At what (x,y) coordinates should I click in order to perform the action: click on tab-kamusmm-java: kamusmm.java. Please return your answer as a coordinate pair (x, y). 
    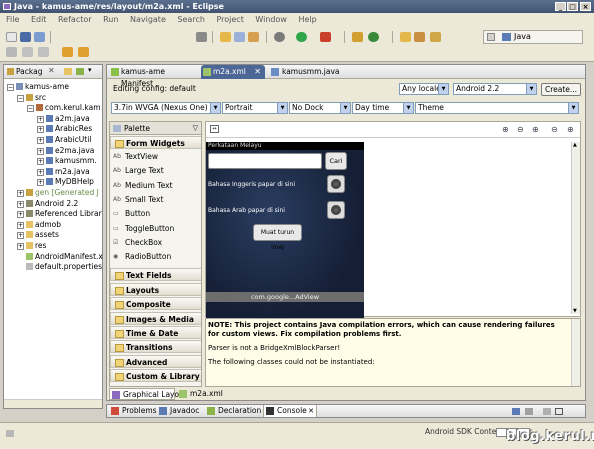
    Looking at the image, I should click on (309, 72).